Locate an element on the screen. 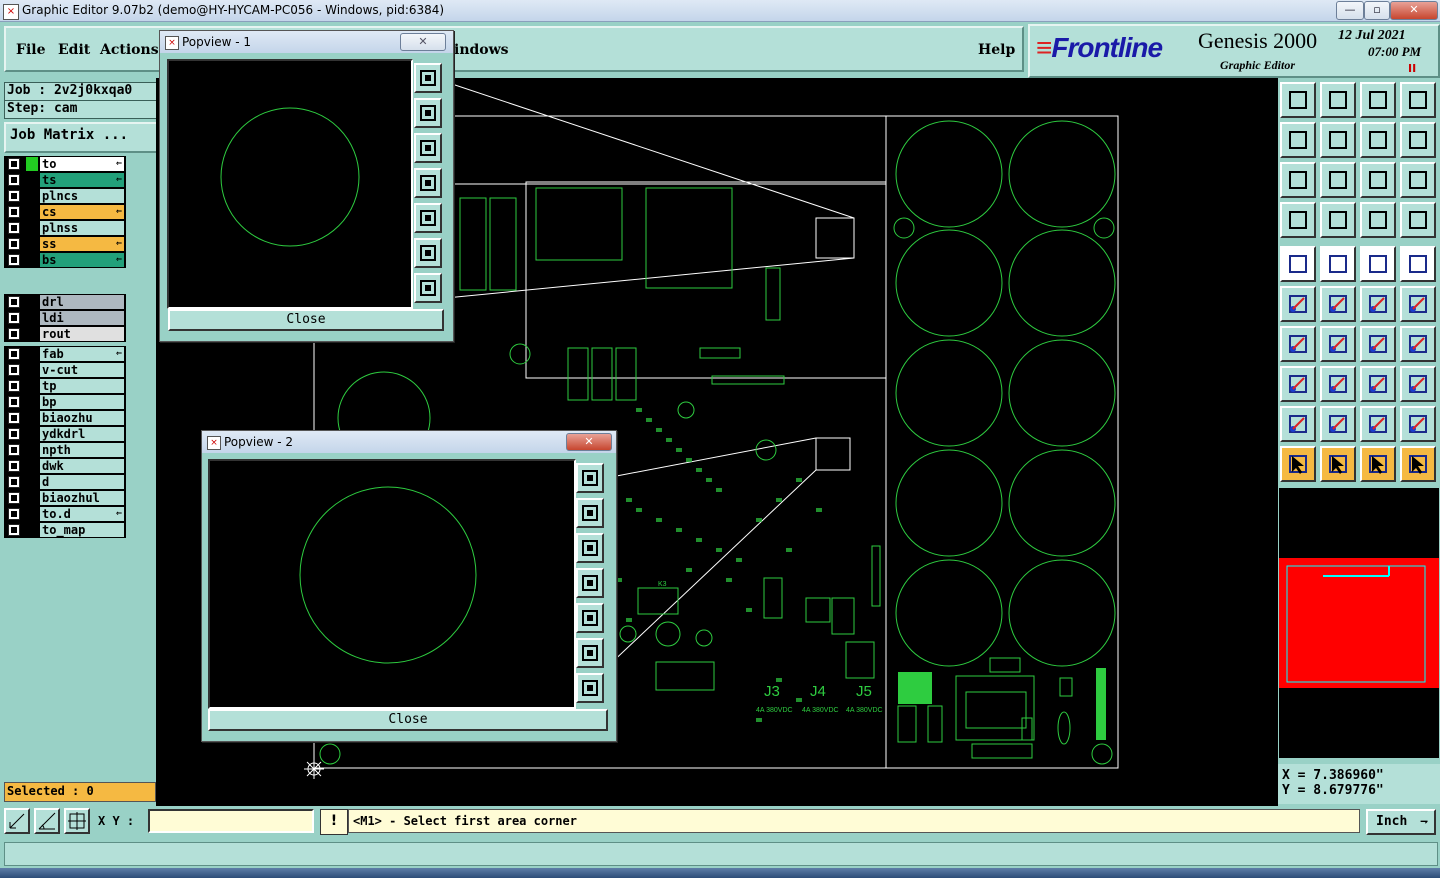 Image resolution: width=1440 pixels, height=878 pixels. pad-connect-icon is located at coordinates (1298, 304).